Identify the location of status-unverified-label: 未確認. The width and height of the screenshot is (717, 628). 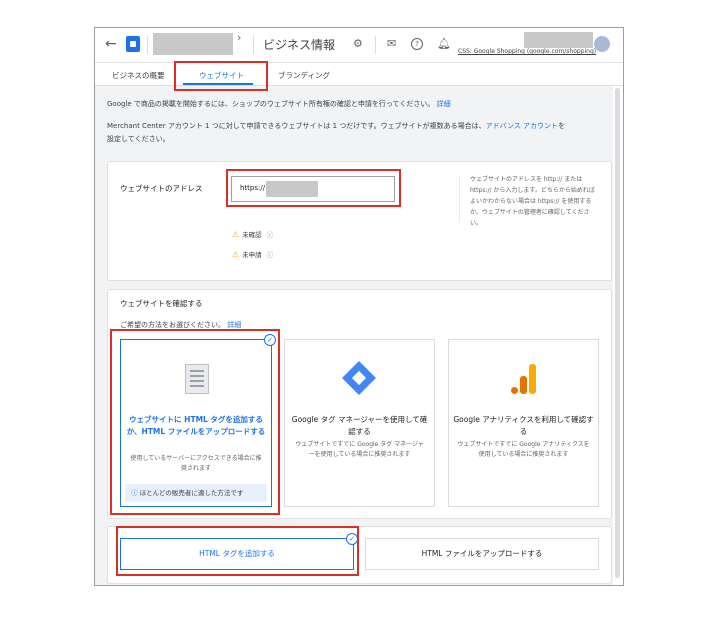
(252, 235).